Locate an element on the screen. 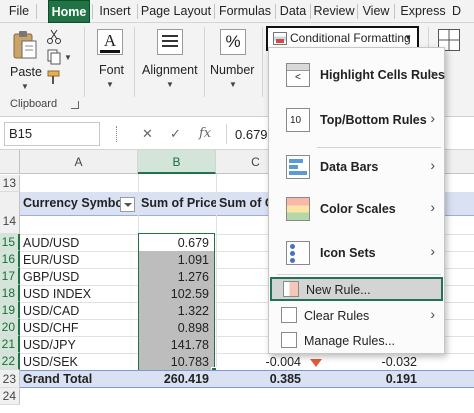  menu-item-icon-sets: Icon Sets › is located at coordinates (356, 253).